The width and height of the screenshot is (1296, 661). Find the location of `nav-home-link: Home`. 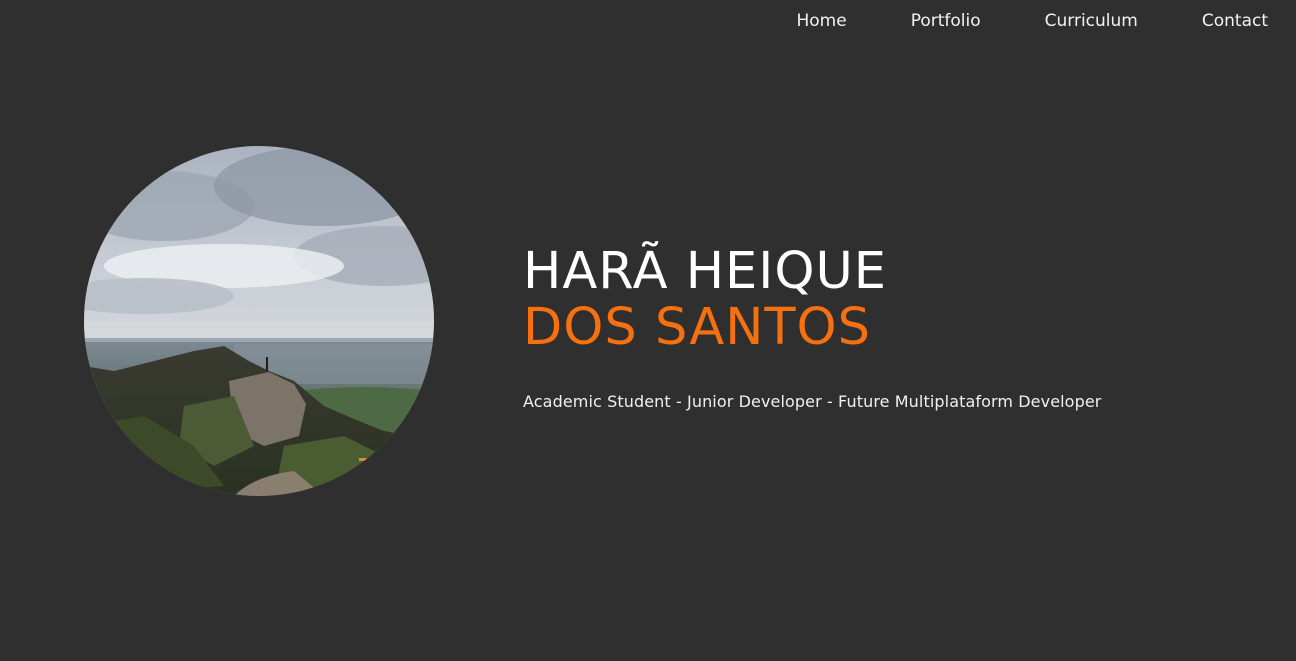

nav-home-link: Home is located at coordinates (821, 21).